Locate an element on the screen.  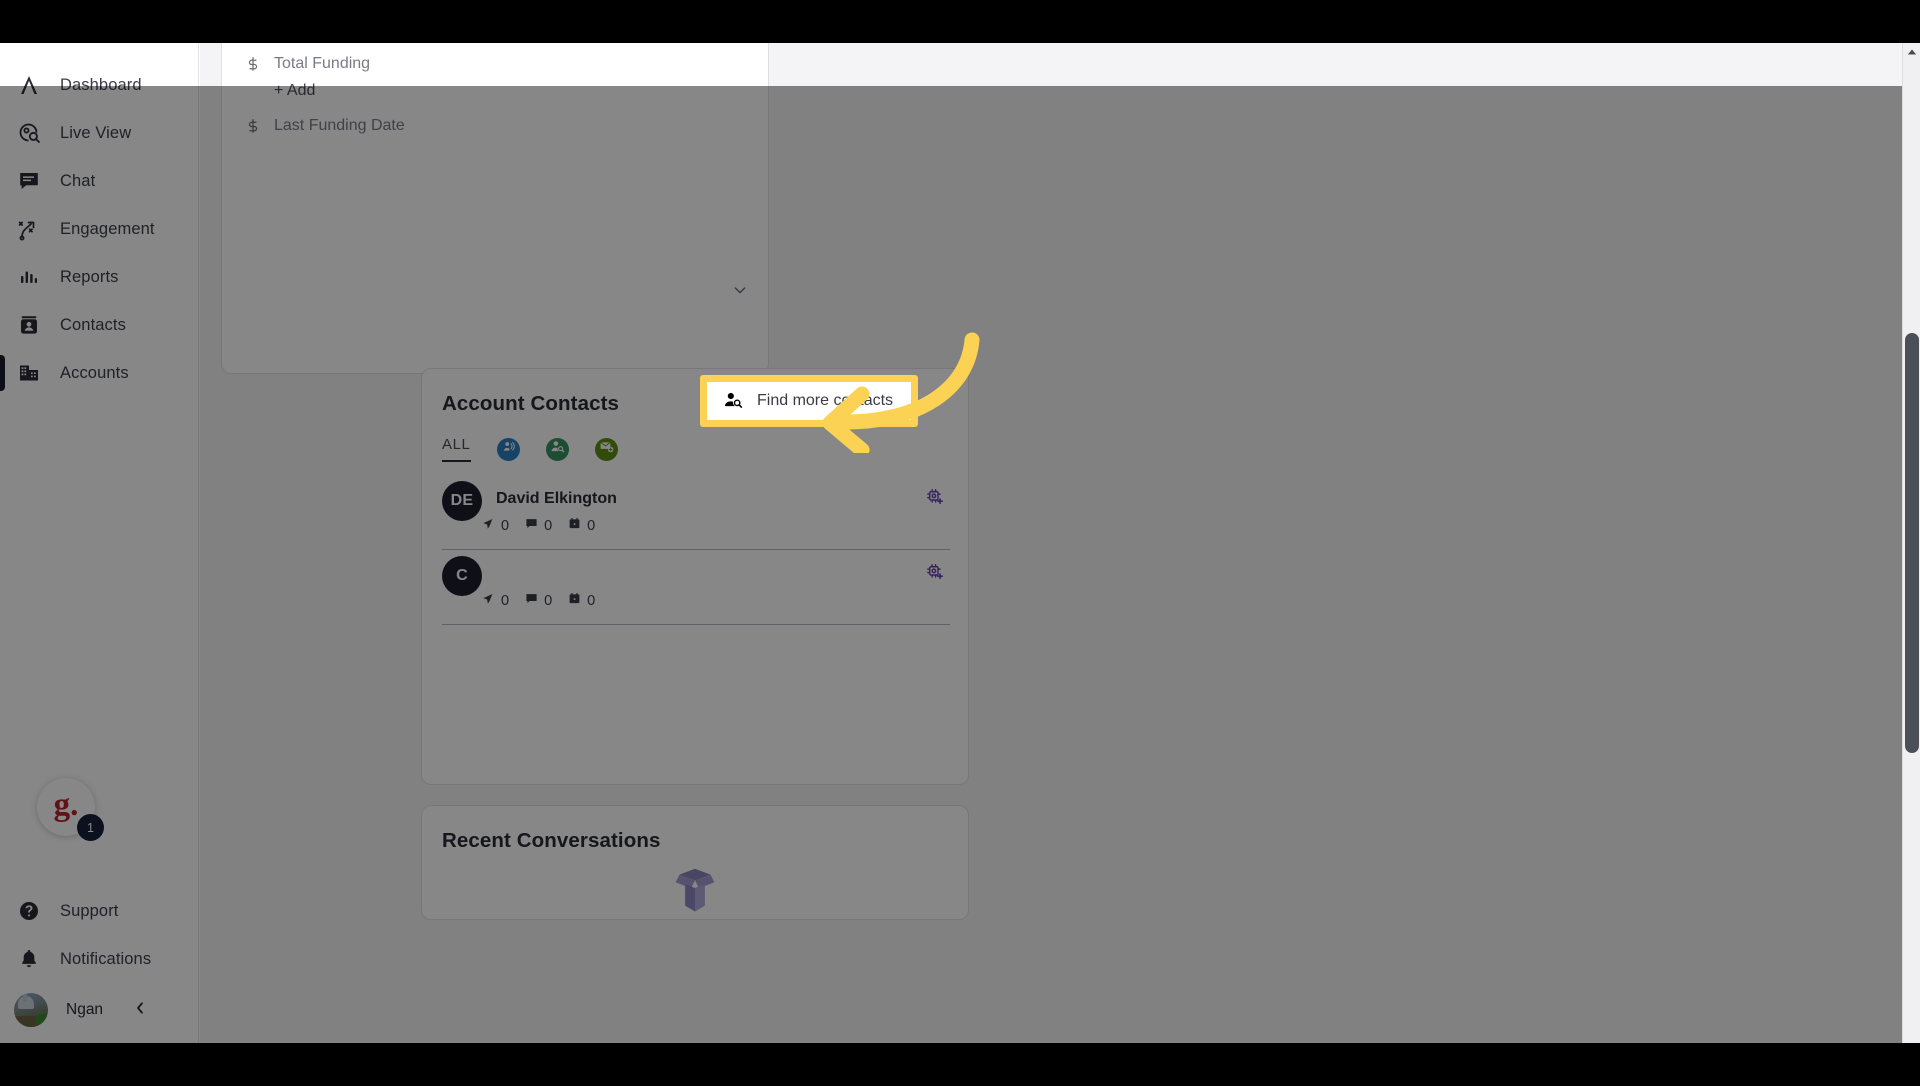
sidebar-item-support: Support is located at coordinates (99, 911).